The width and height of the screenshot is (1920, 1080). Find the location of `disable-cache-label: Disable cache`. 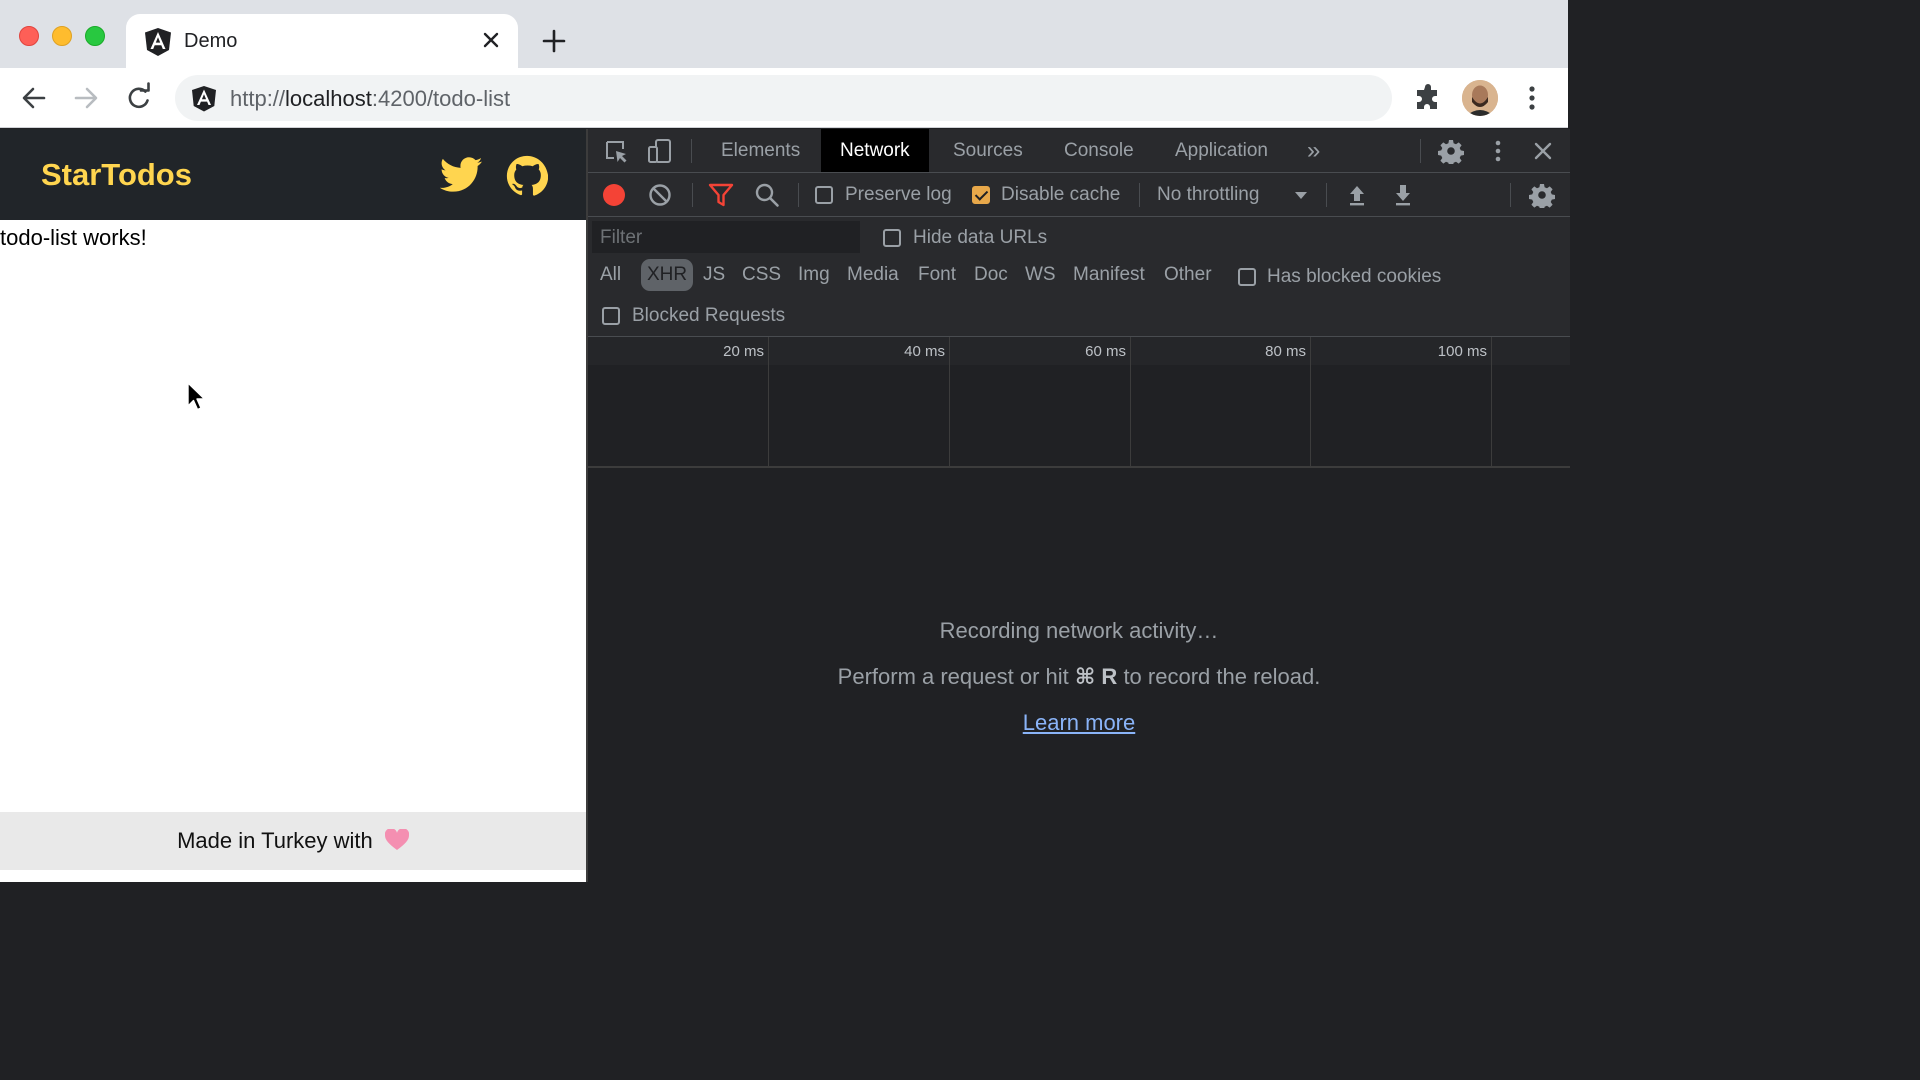

disable-cache-label: Disable cache is located at coordinates (1060, 195).